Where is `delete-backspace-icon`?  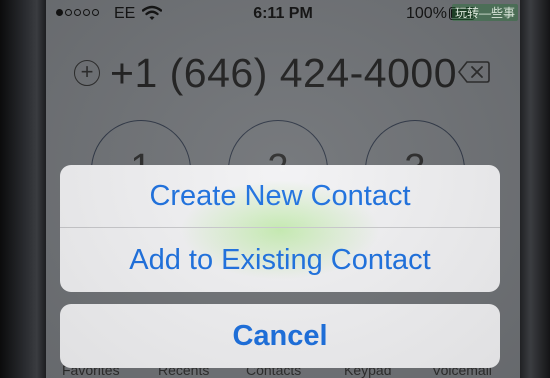
delete-backspace-icon is located at coordinates (474, 72).